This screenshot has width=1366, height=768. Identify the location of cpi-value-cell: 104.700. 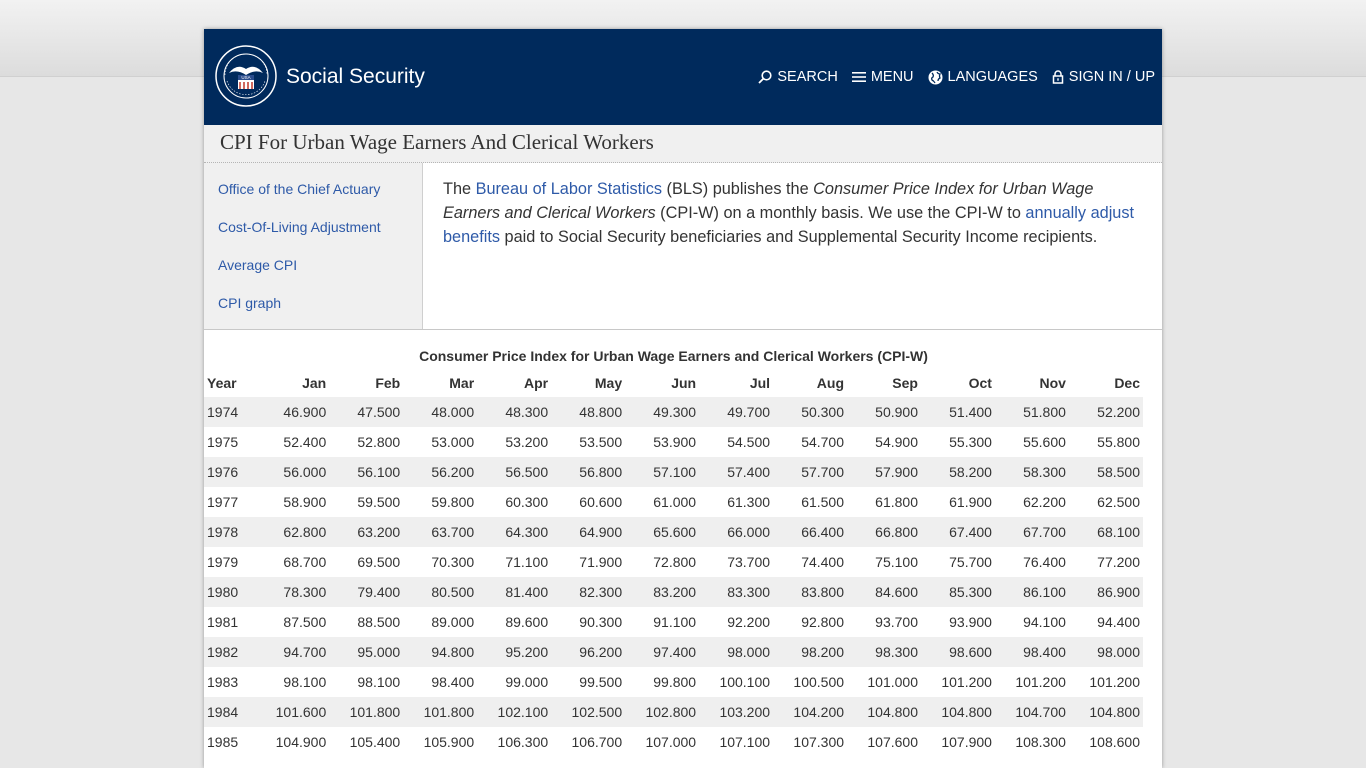
(1031, 712).